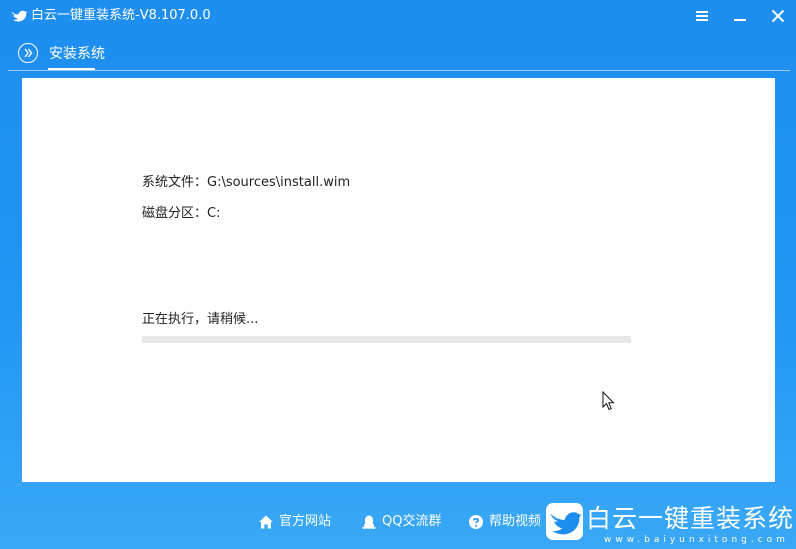 The image size is (796, 549). I want to click on menu-icon, so click(702, 16).